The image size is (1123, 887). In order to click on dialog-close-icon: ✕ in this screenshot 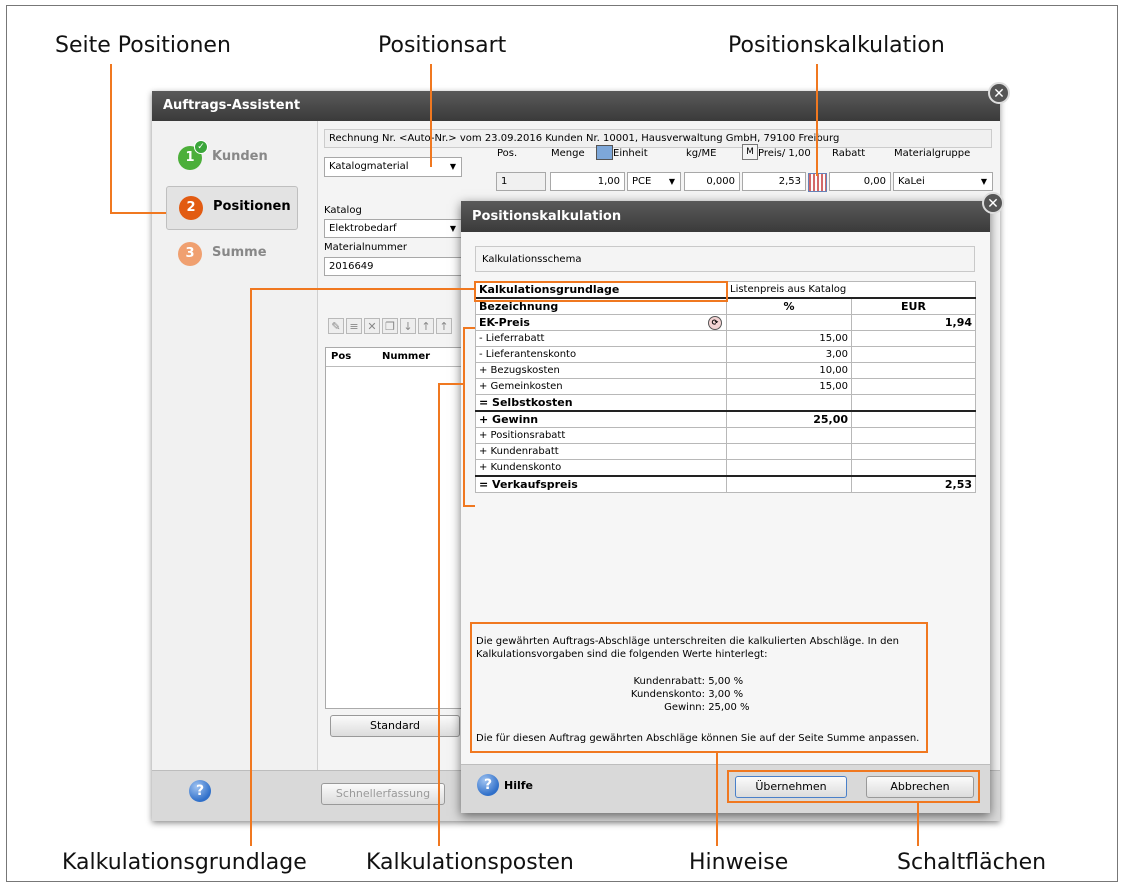, I will do `click(993, 203)`.